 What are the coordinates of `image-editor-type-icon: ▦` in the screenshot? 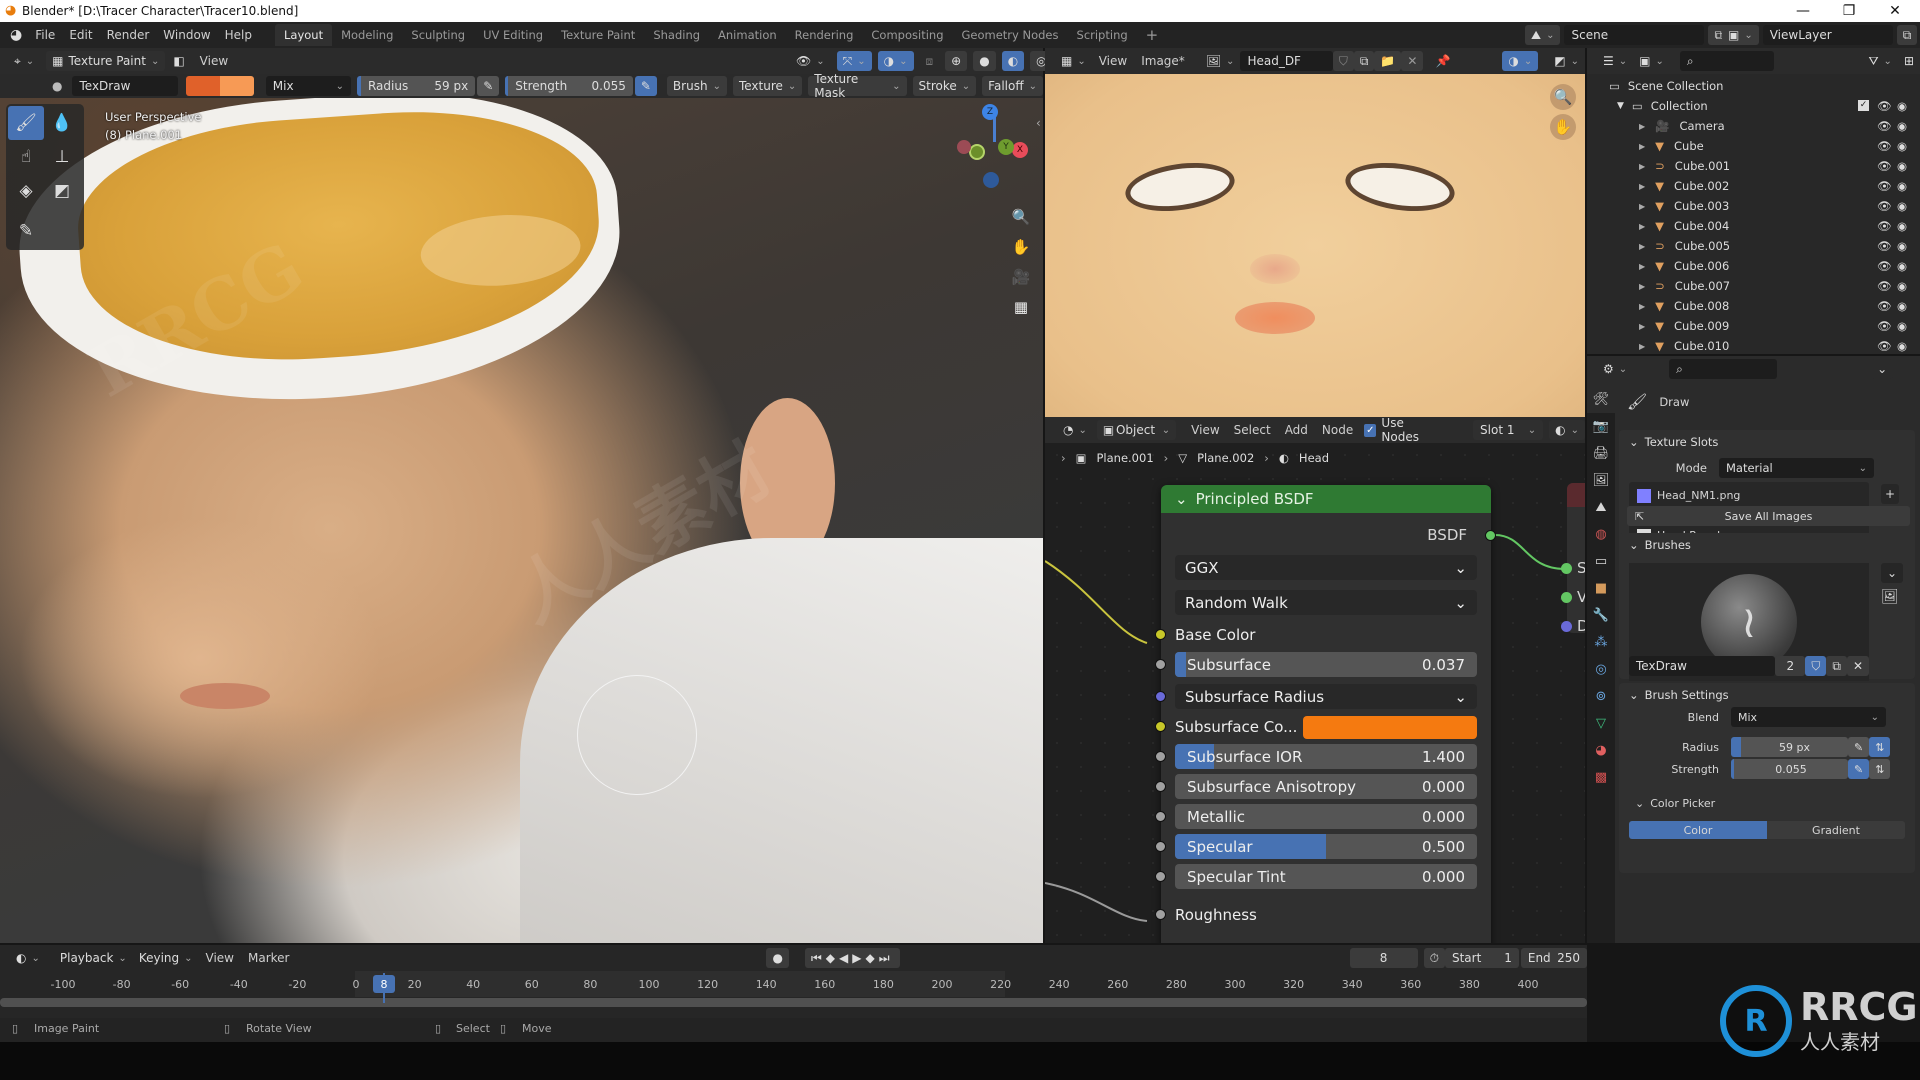 It's located at (1073, 61).